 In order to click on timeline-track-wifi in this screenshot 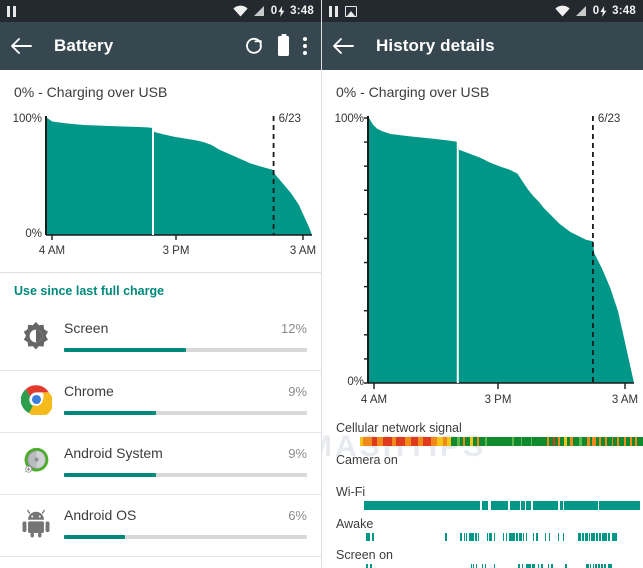, I will do `click(482, 505)`.